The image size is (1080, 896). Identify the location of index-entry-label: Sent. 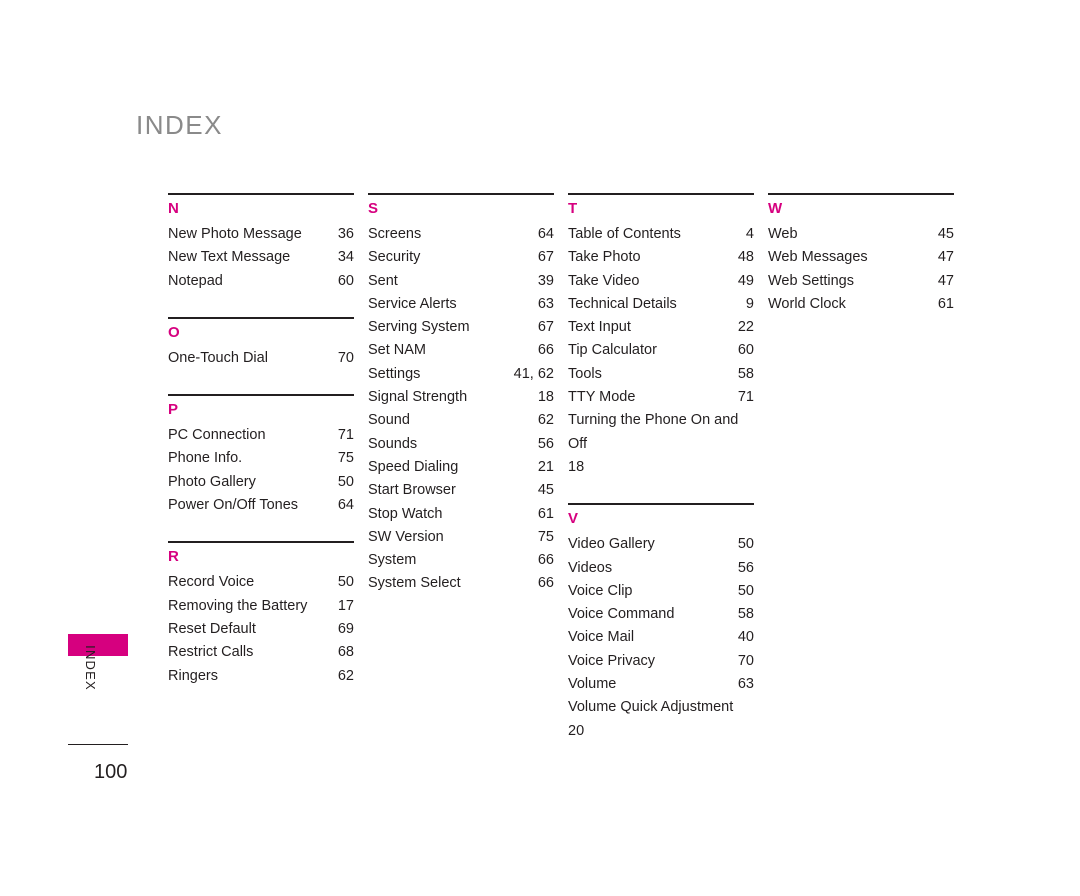
(383, 280).